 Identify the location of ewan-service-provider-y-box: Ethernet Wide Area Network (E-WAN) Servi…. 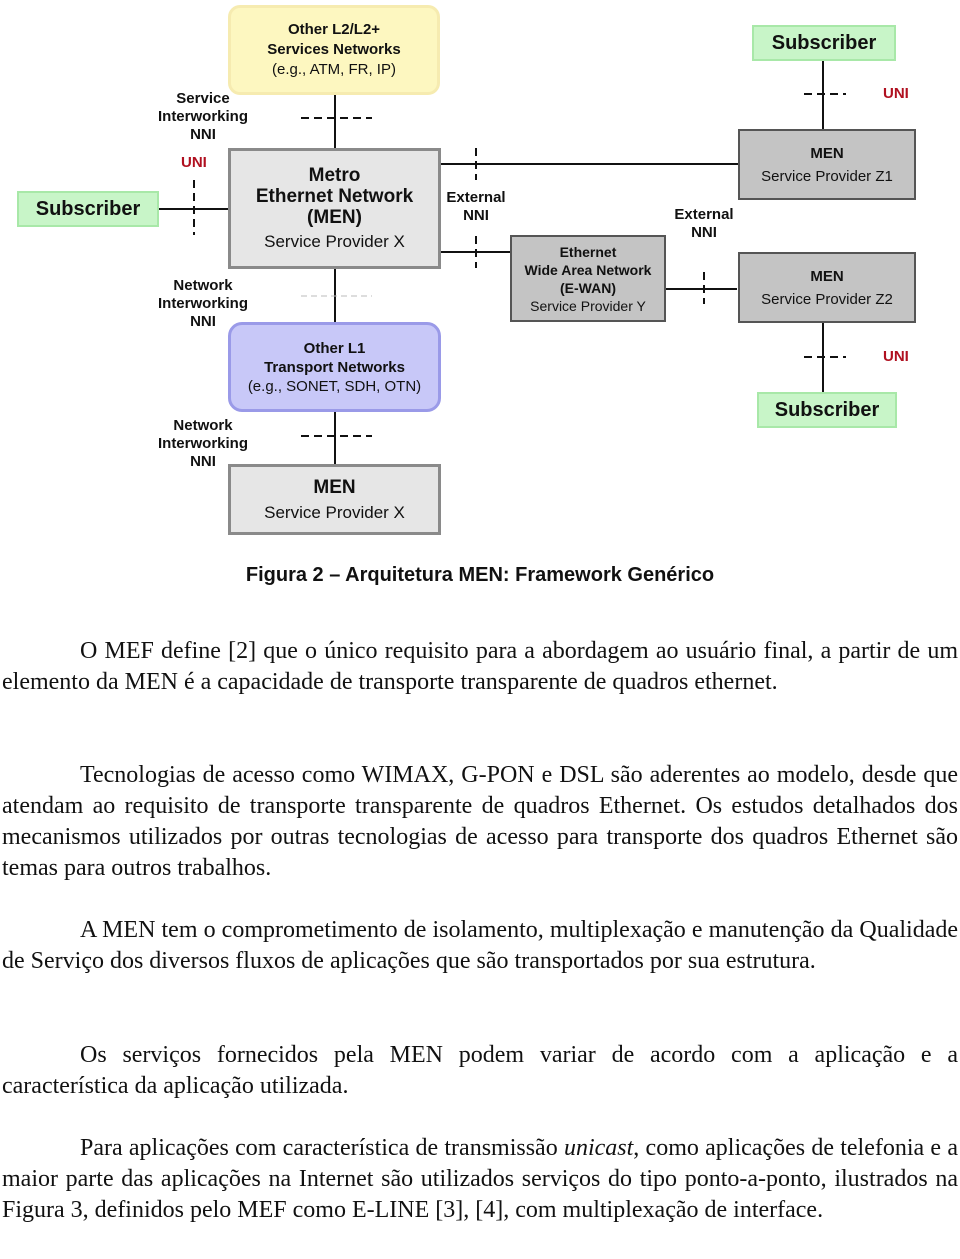
(588, 278).